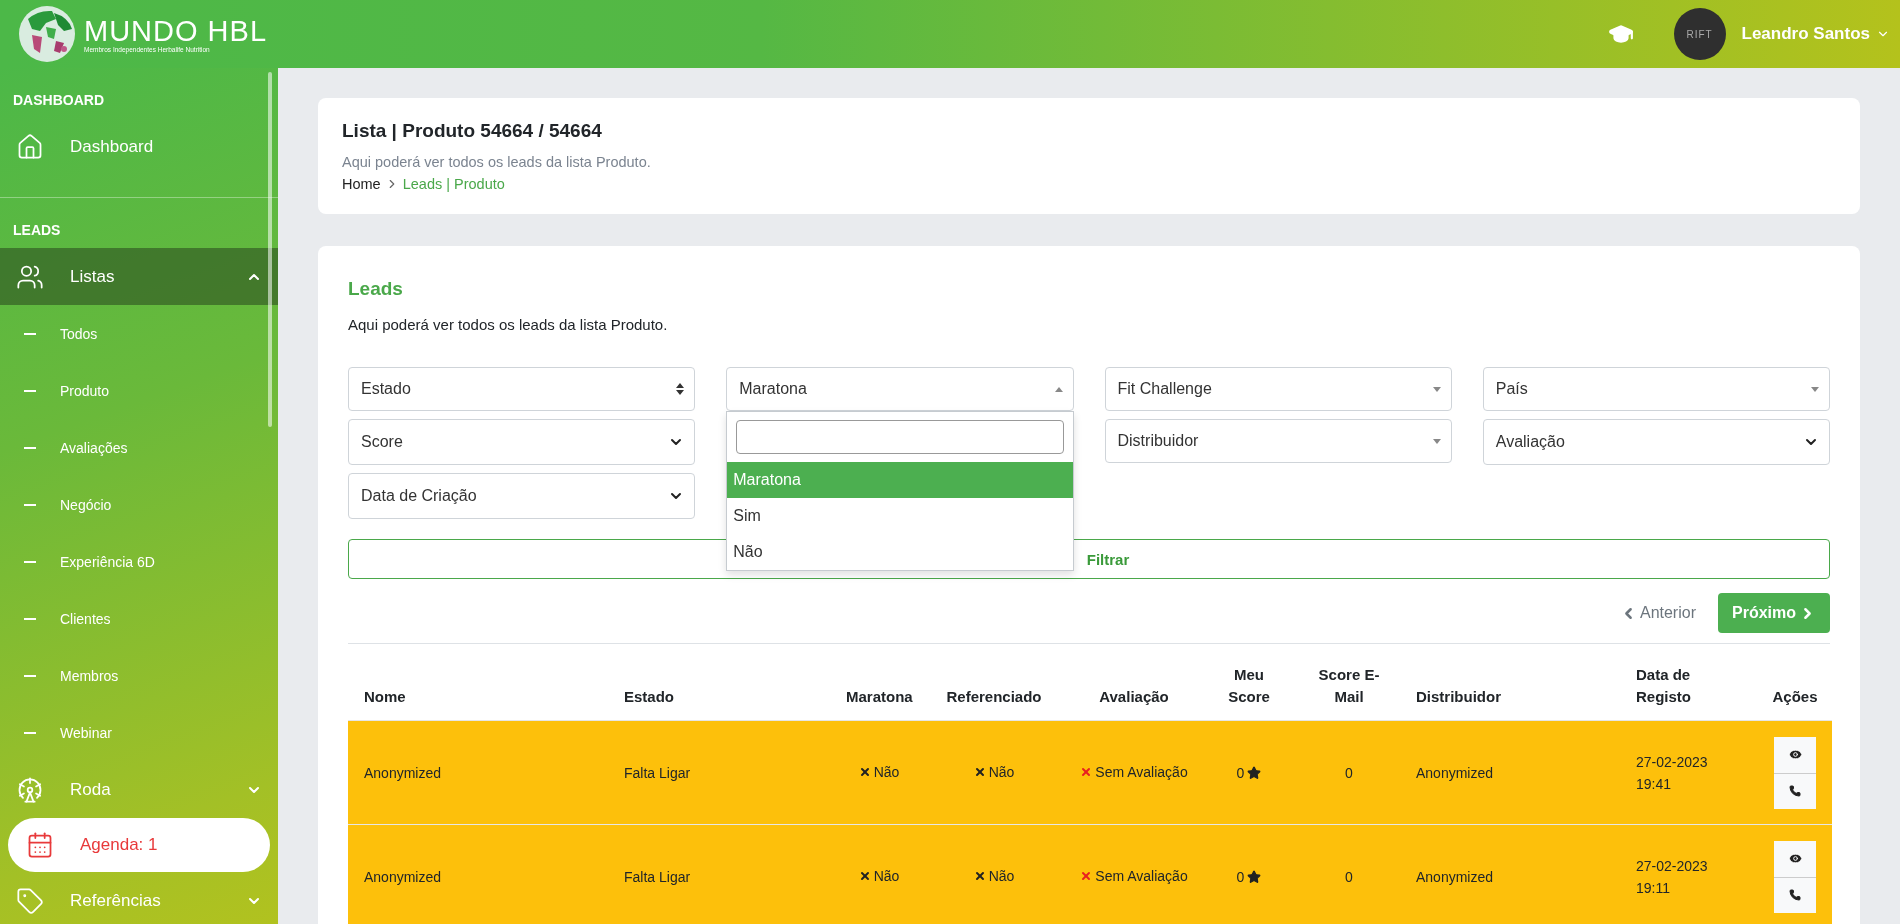  Describe the element at coordinates (139, 146) in the screenshot. I see `sidebar-item: Dashboard` at that location.